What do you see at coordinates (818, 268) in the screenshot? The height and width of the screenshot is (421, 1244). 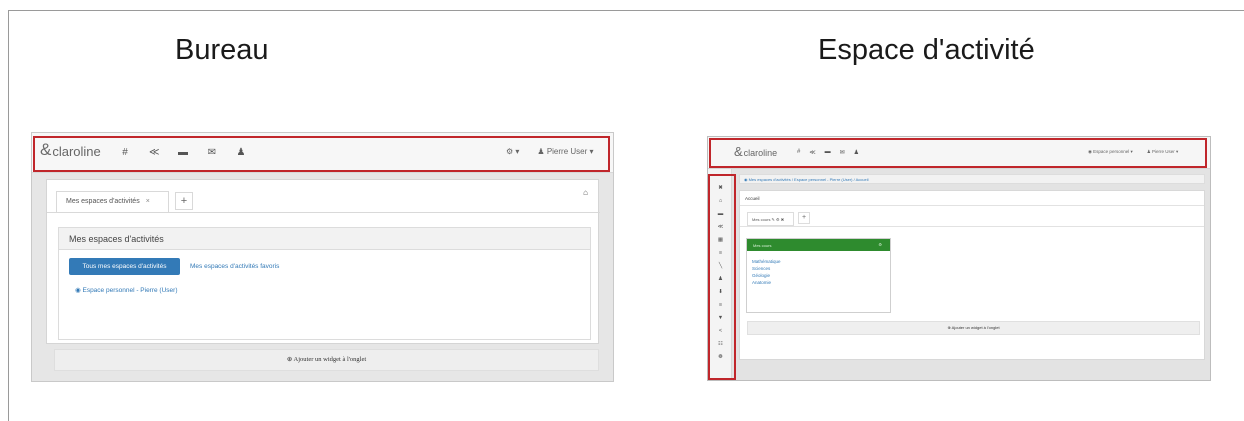 I see `course-link: Sciences` at bounding box center [818, 268].